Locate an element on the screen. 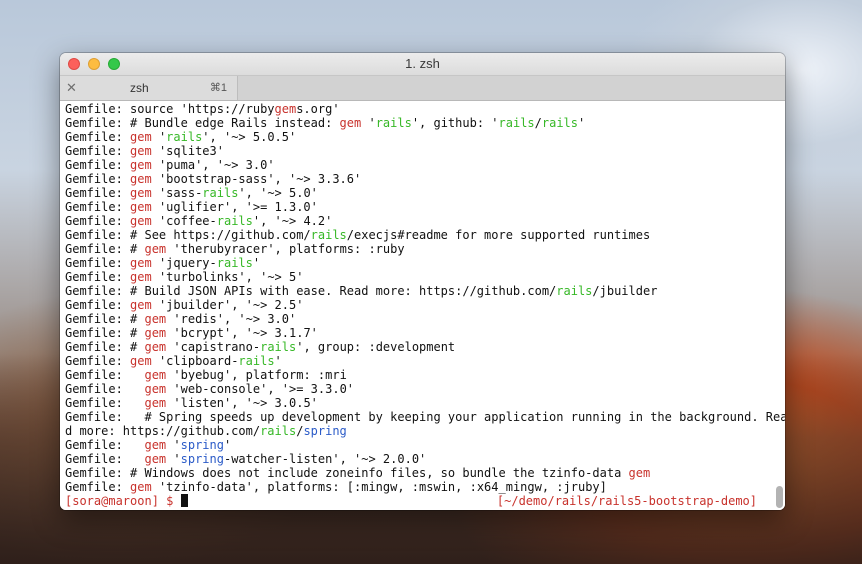 This screenshot has width=862, height=564. terminal-line: Gemfile: gem 'coffee-rails', '~> 4.2' is located at coordinates (425, 221).